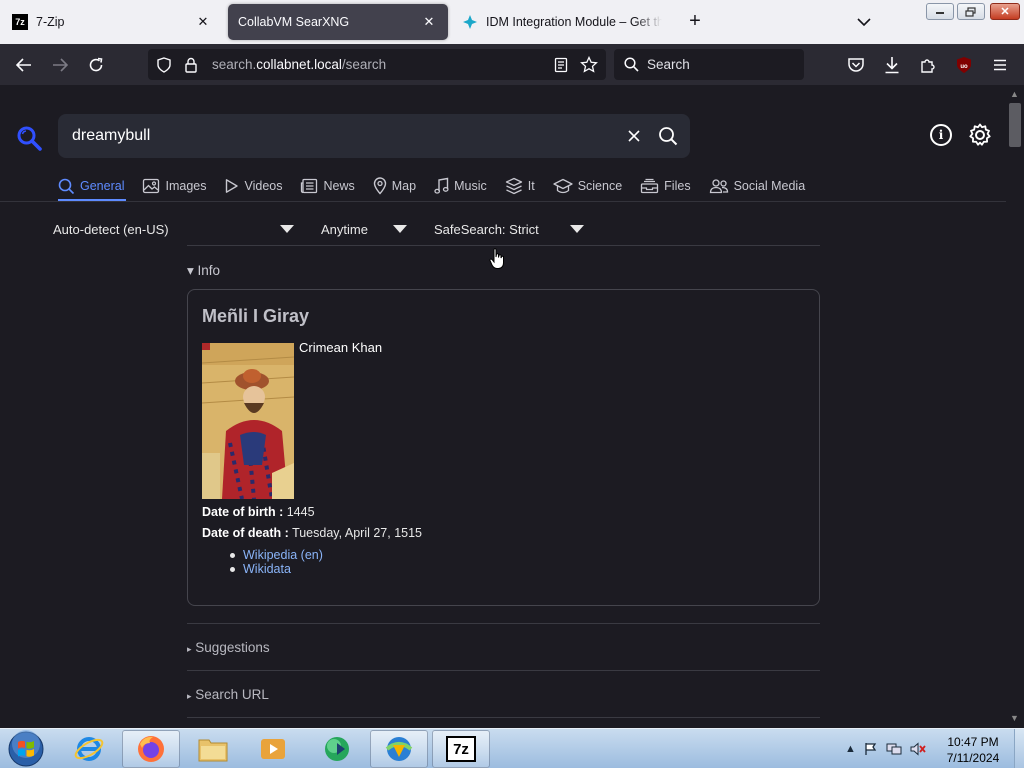 The height and width of the screenshot is (768, 1024). What do you see at coordinates (379, 186) in the screenshot?
I see `map-pin-icon` at bounding box center [379, 186].